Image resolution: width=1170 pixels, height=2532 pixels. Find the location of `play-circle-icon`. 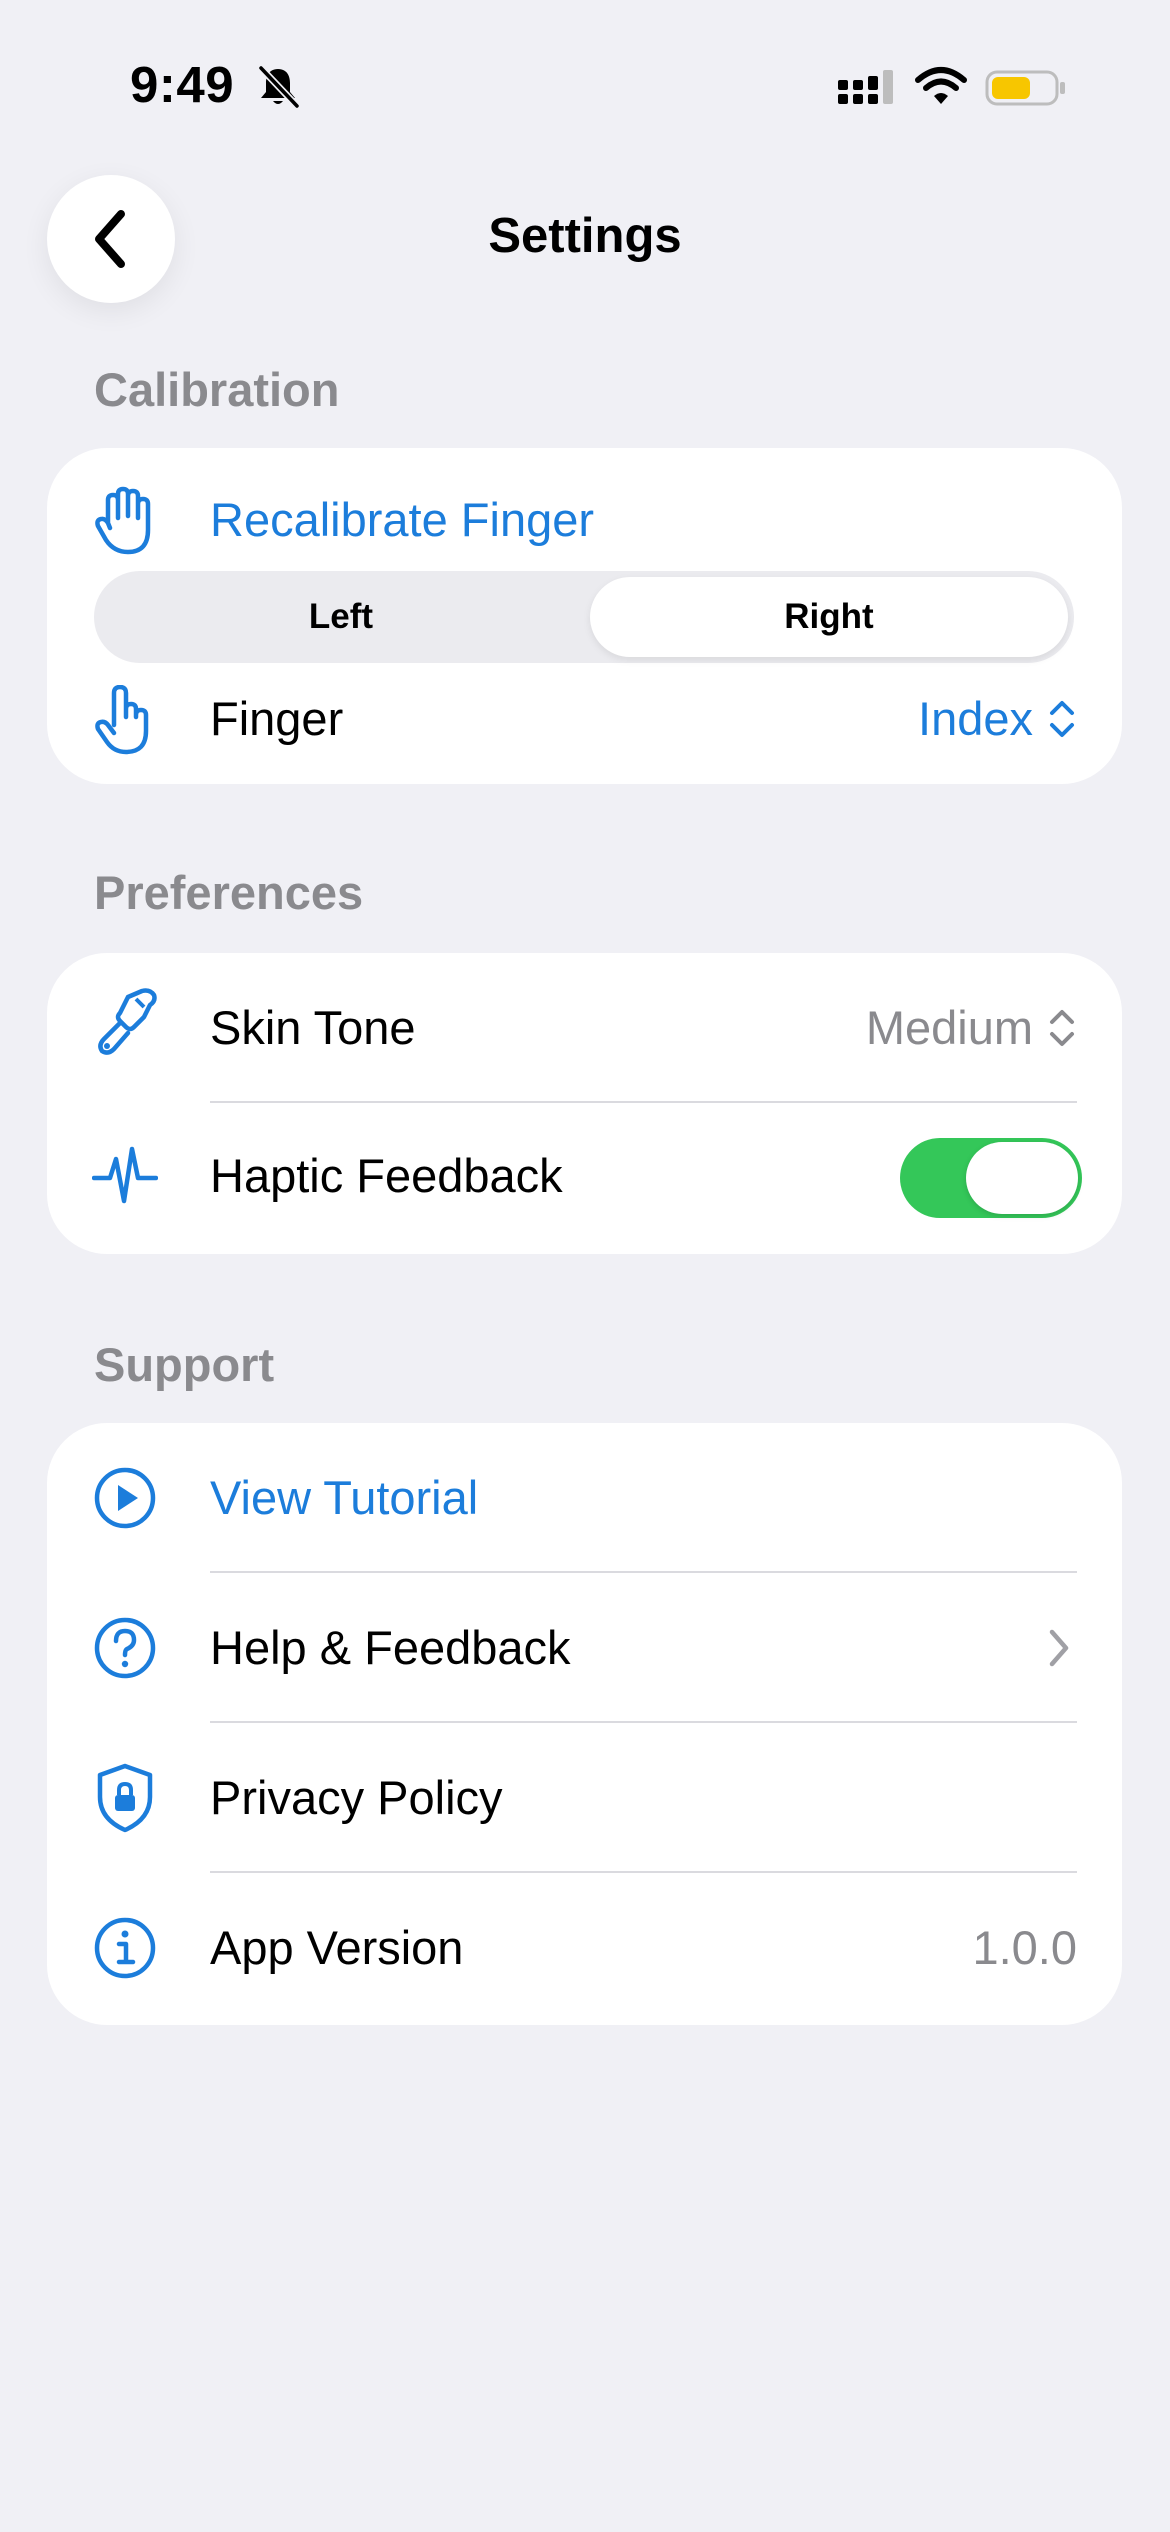

play-circle-icon is located at coordinates (125, 1498).